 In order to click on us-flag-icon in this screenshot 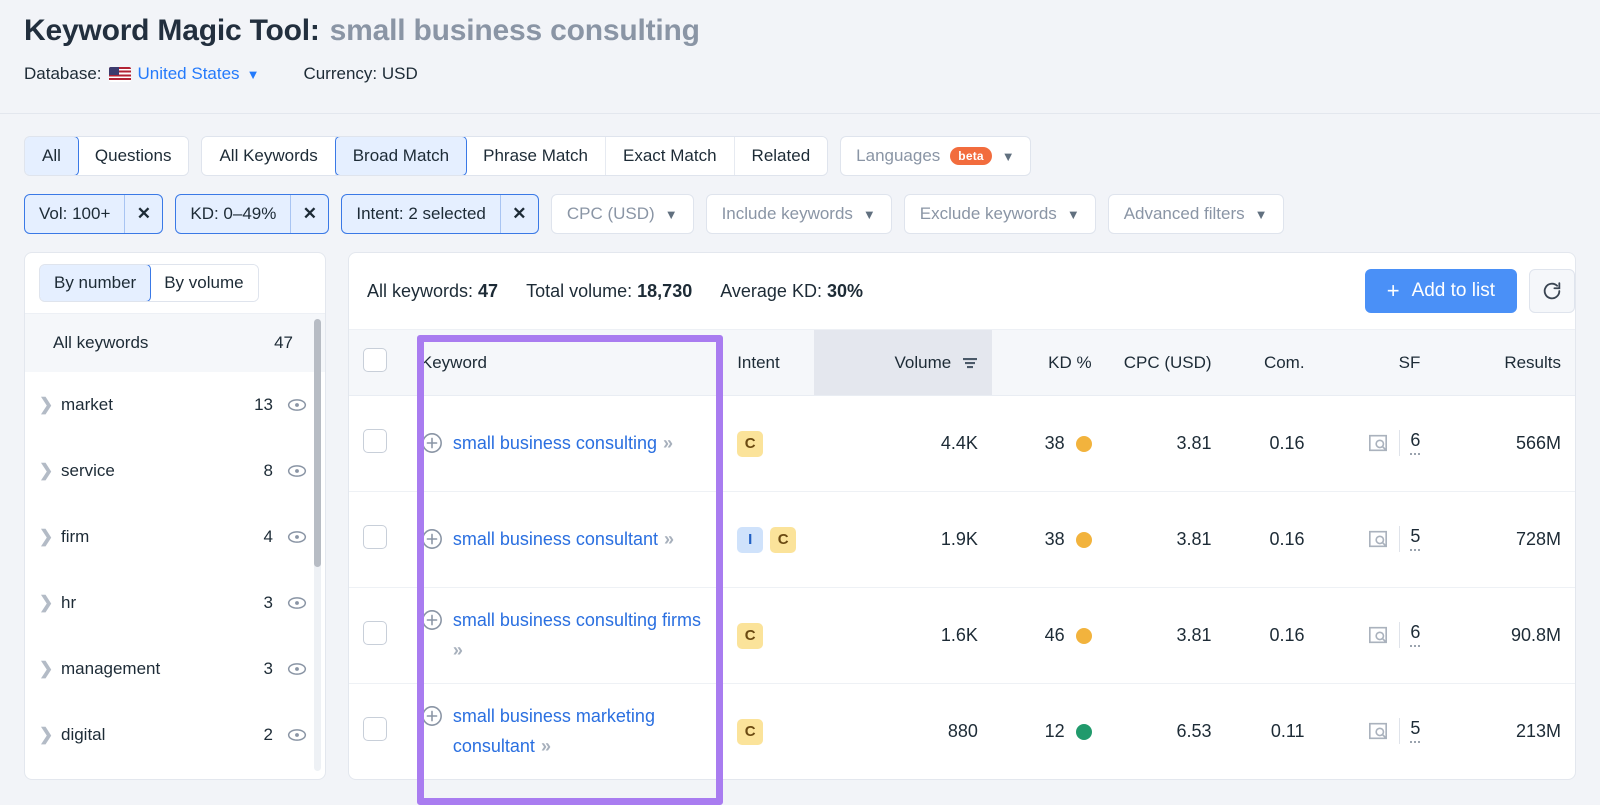, I will do `click(119, 74)`.